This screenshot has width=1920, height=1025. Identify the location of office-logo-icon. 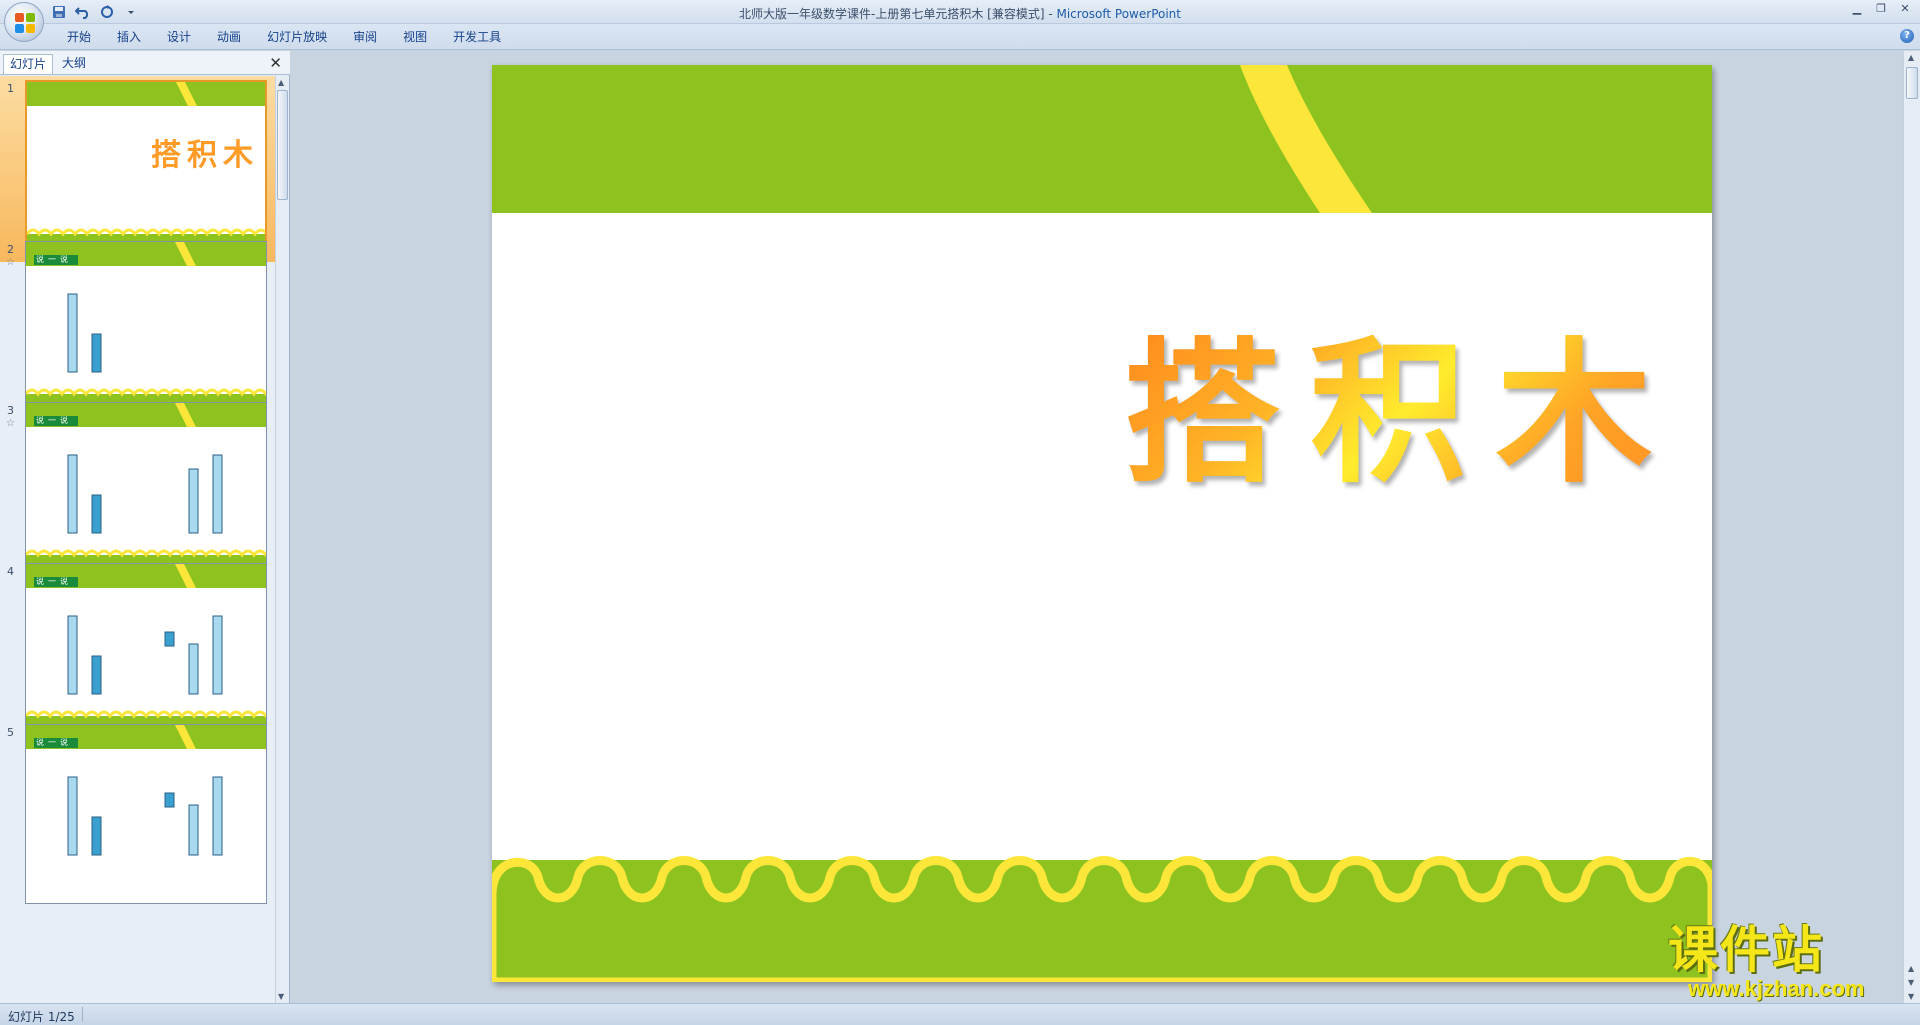
(25, 23).